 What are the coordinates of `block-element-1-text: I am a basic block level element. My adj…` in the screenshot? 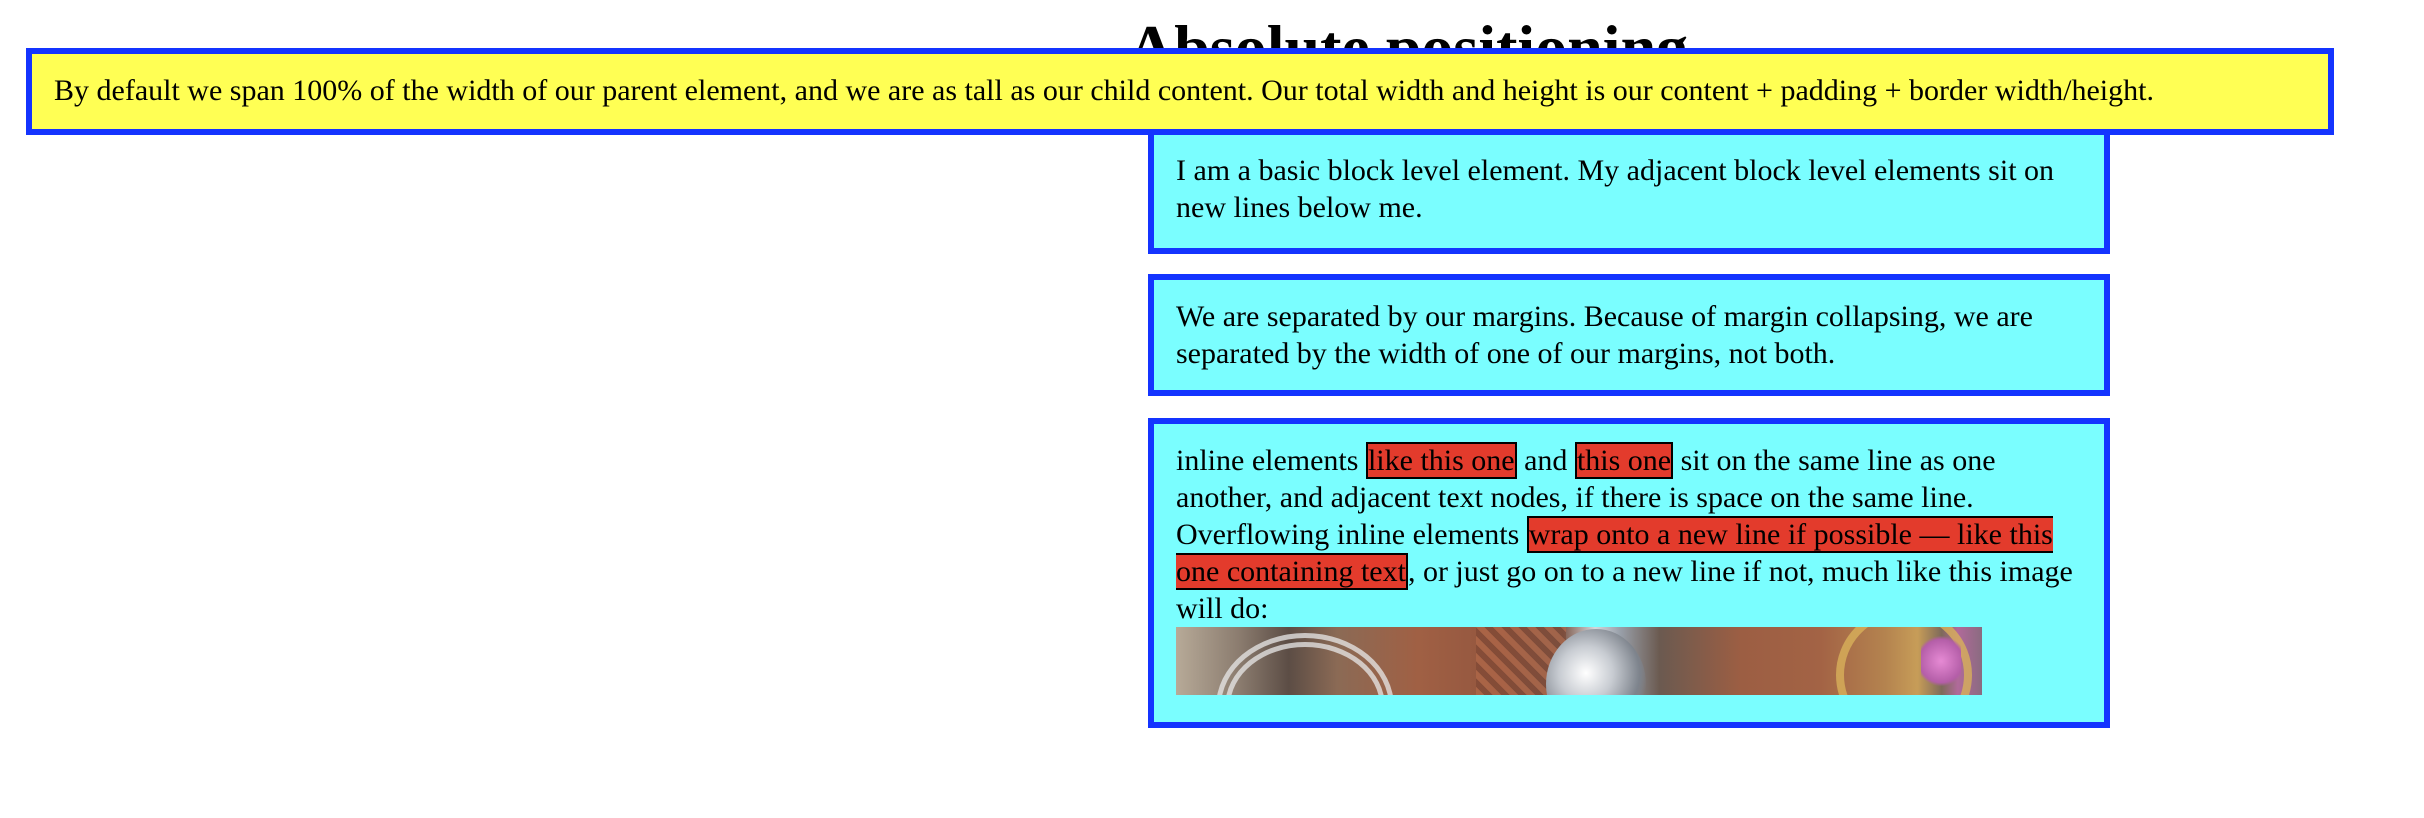 It's located at (1615, 189).